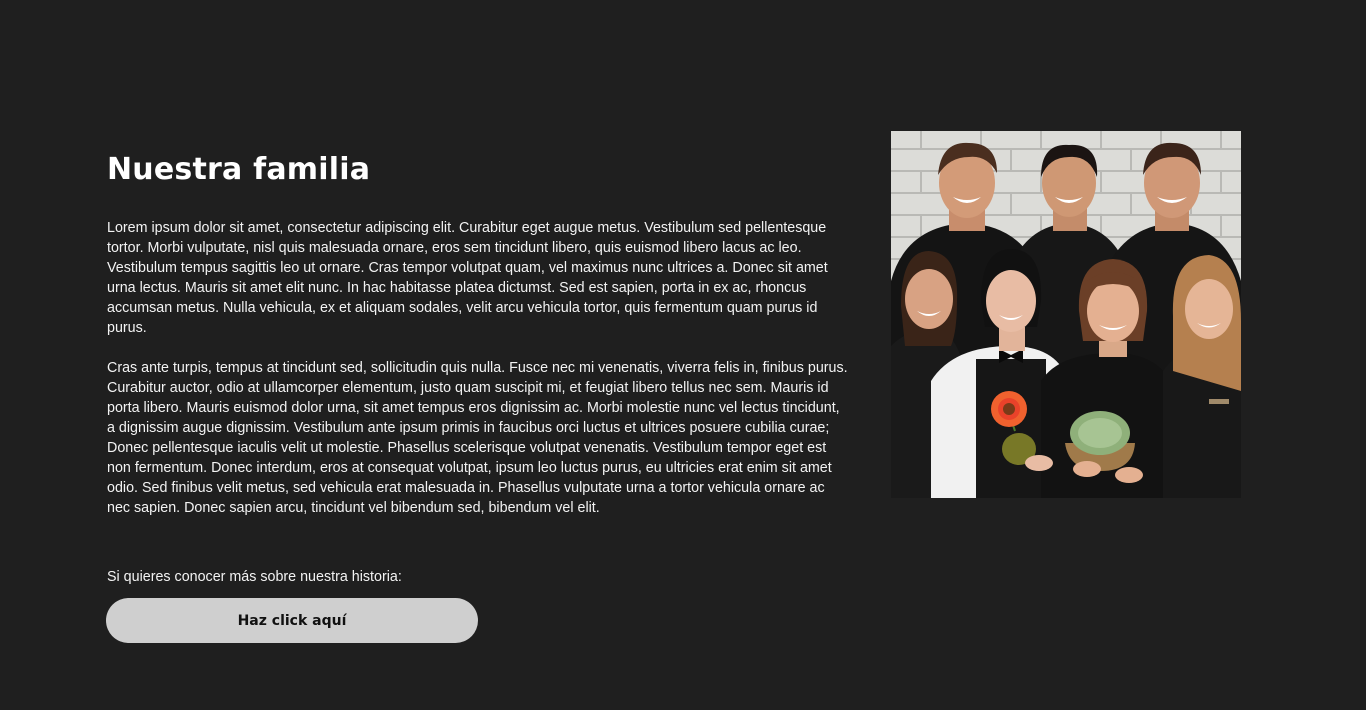 Image resolution: width=1366 pixels, height=710 pixels. What do you see at coordinates (239, 169) in the screenshot?
I see `section-title: Nuestra familia` at bounding box center [239, 169].